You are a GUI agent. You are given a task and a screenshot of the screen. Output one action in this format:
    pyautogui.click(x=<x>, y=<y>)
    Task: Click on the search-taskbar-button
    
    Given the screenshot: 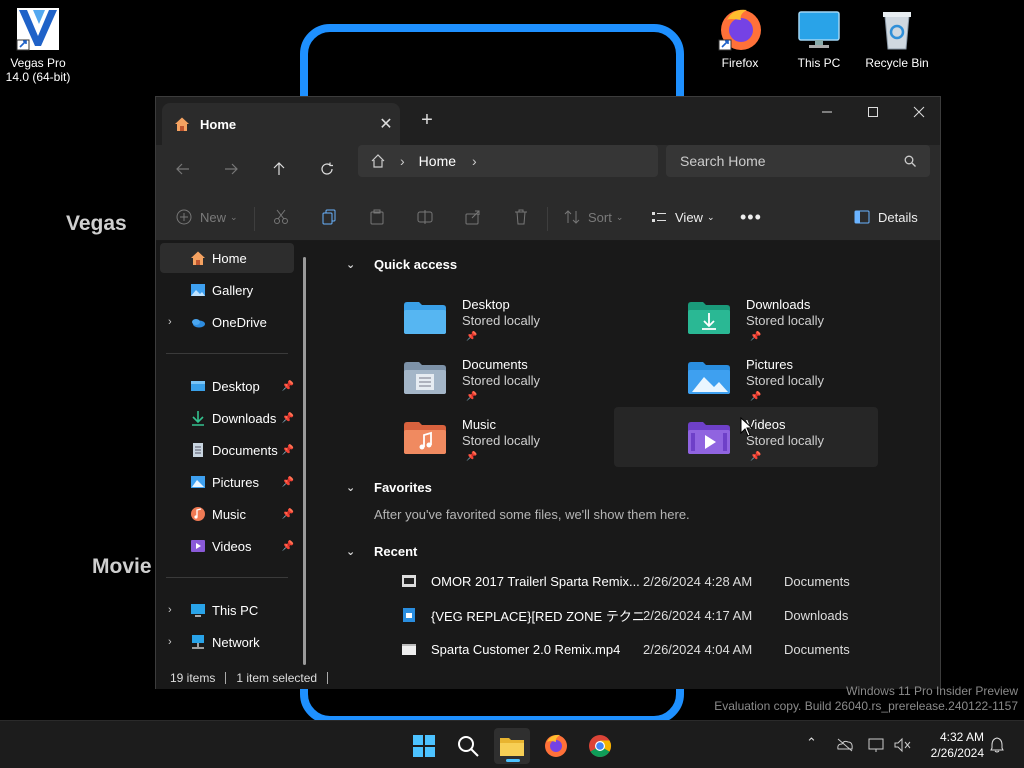 What is the action you would take?
    pyautogui.click(x=468, y=746)
    